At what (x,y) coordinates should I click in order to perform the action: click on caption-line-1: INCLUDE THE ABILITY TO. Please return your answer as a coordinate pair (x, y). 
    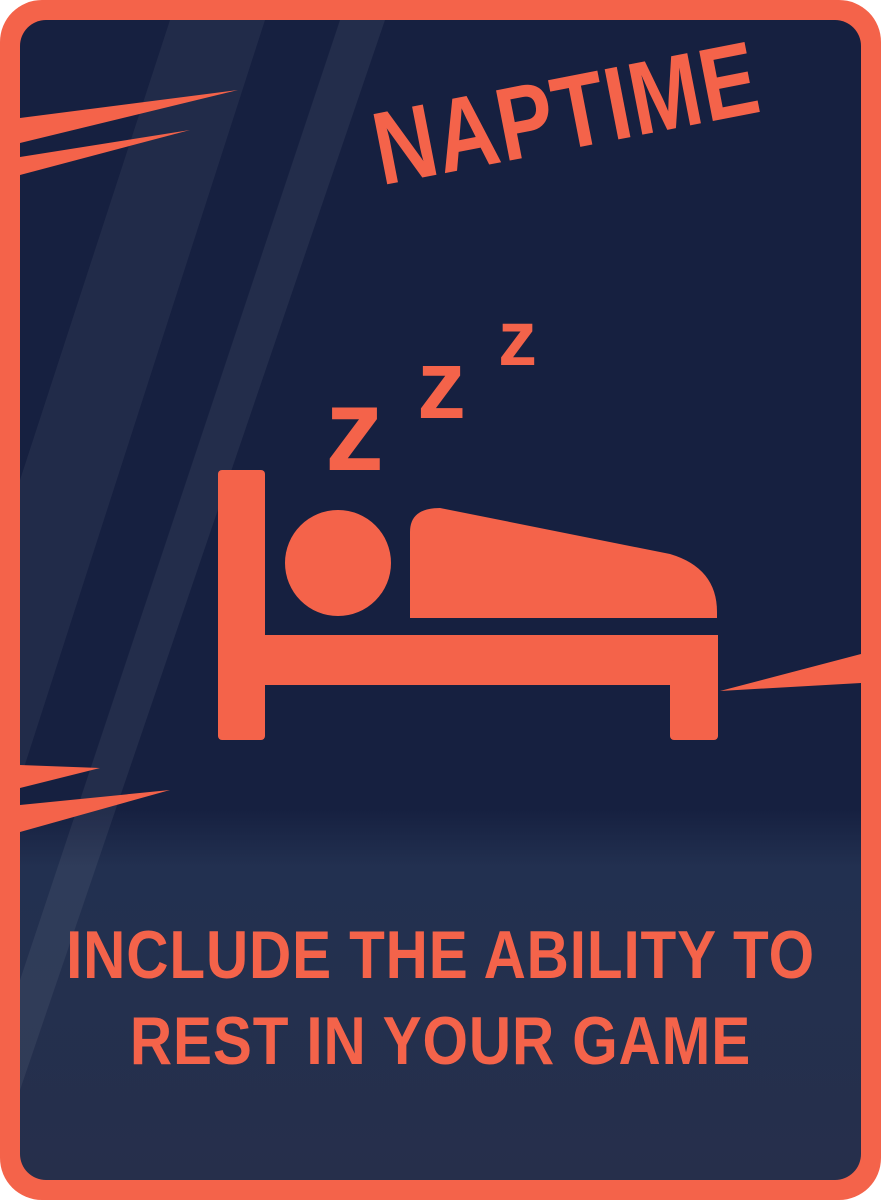
    Looking at the image, I should click on (440, 955).